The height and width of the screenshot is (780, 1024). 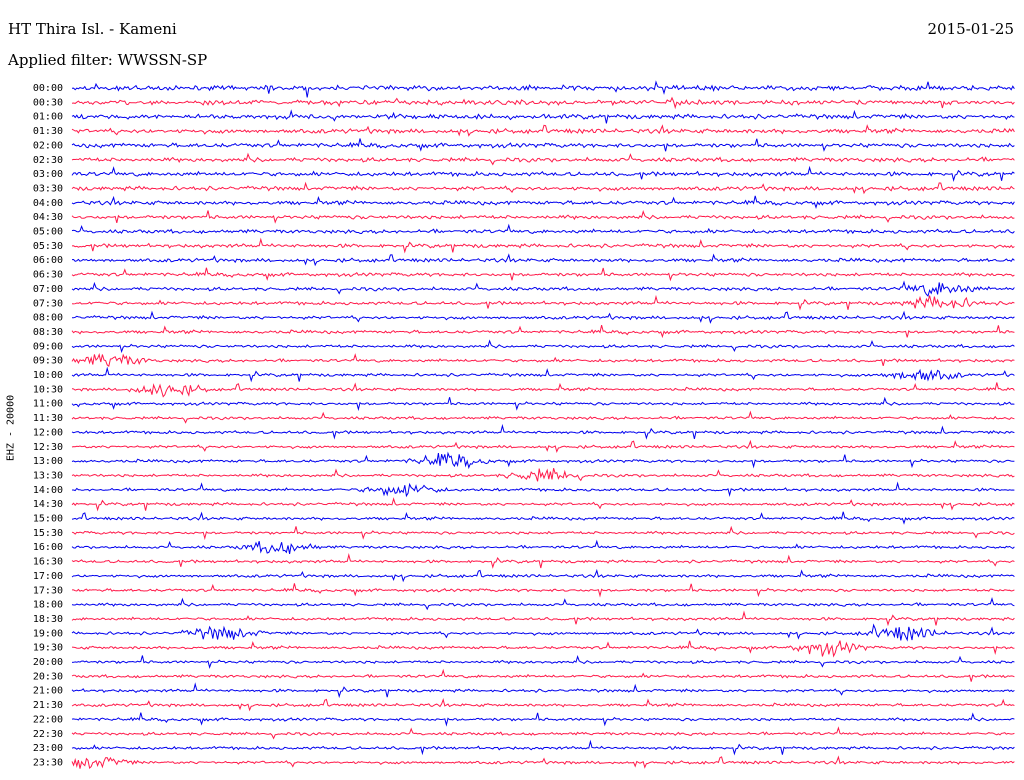 I want to click on row-time-label: 08:30, so click(x=48, y=332).